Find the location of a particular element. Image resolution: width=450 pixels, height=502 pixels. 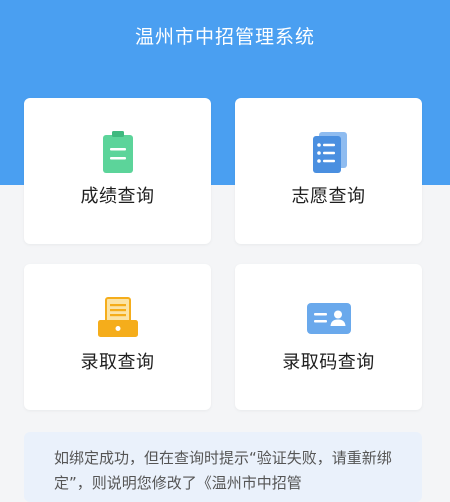

score-query-card: 成绩查询 is located at coordinates (117, 171).